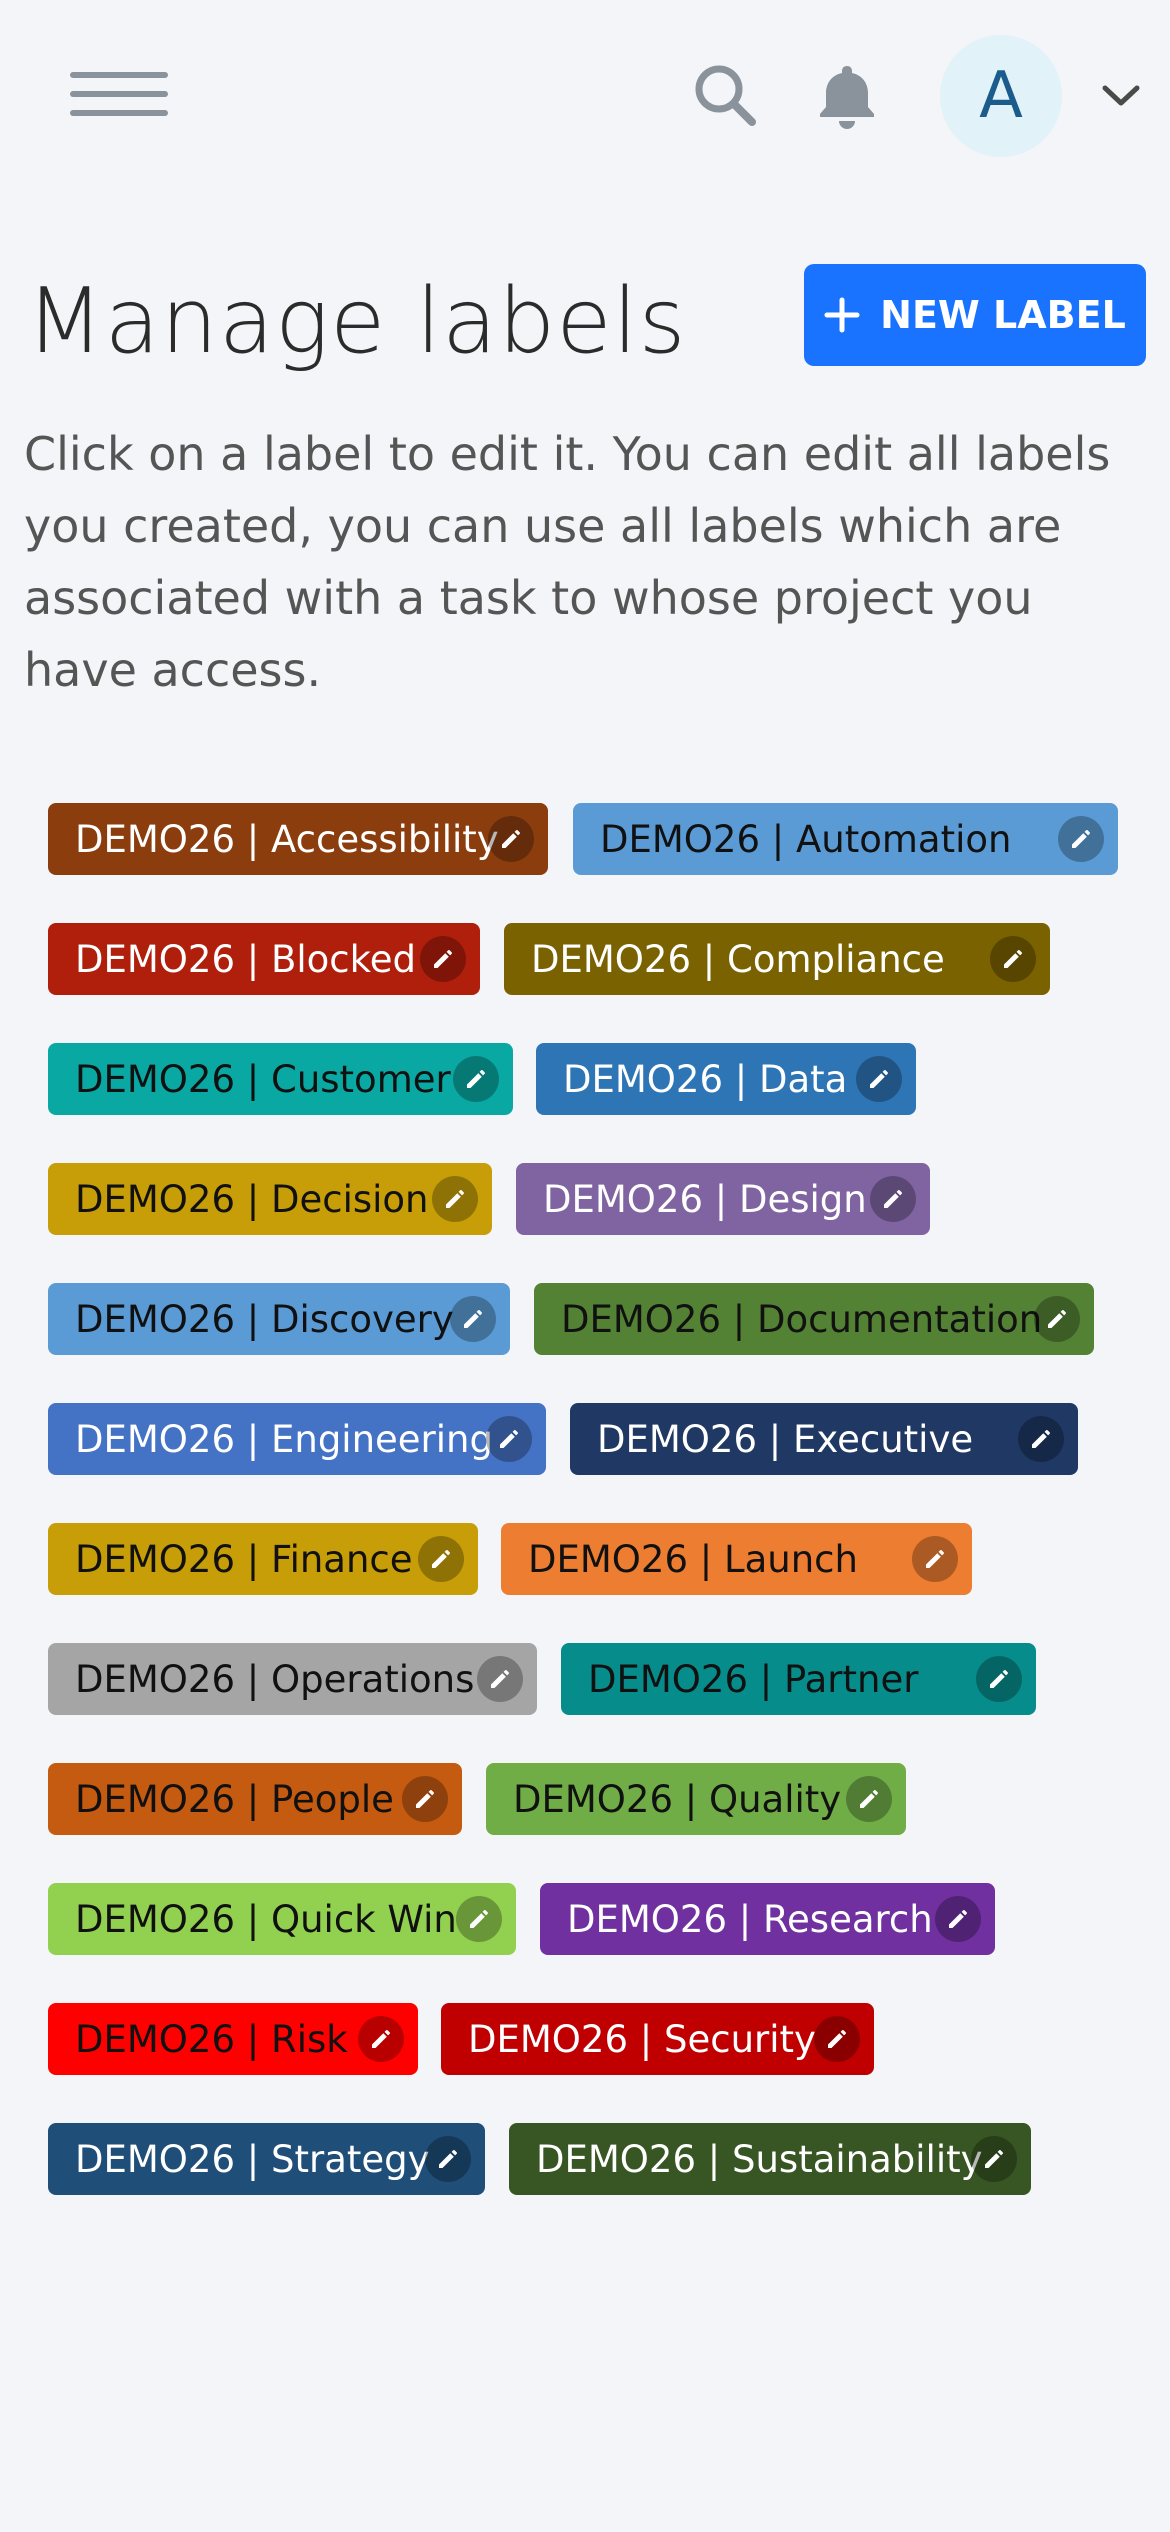  I want to click on label-chip: DEMO26 | Decision, so click(270, 1199).